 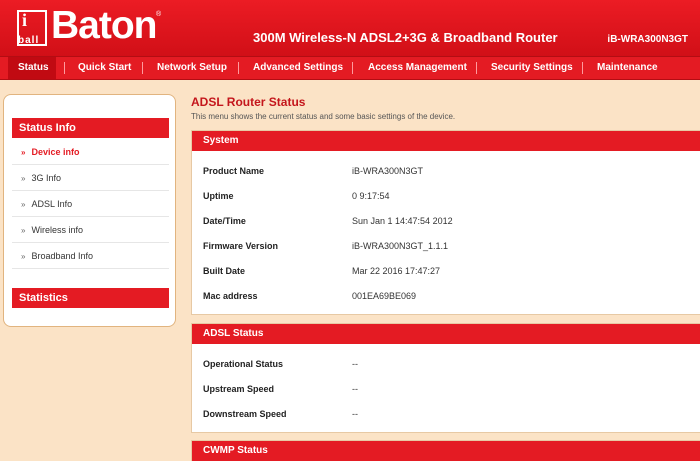 I want to click on row-value: iB-WRA300N3GT, so click(x=388, y=171).